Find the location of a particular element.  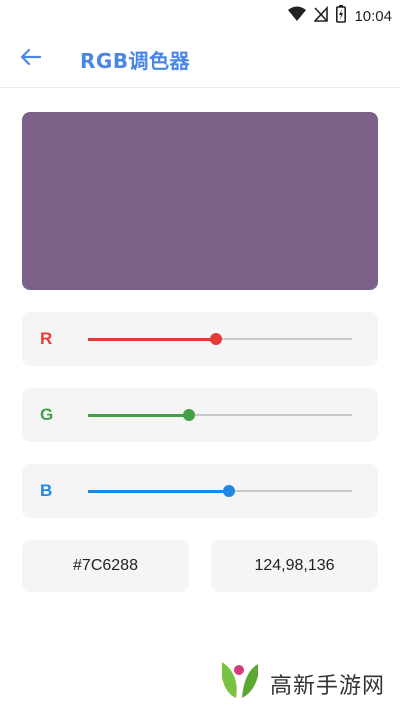

slider-thumb-green is located at coordinates (189, 415).